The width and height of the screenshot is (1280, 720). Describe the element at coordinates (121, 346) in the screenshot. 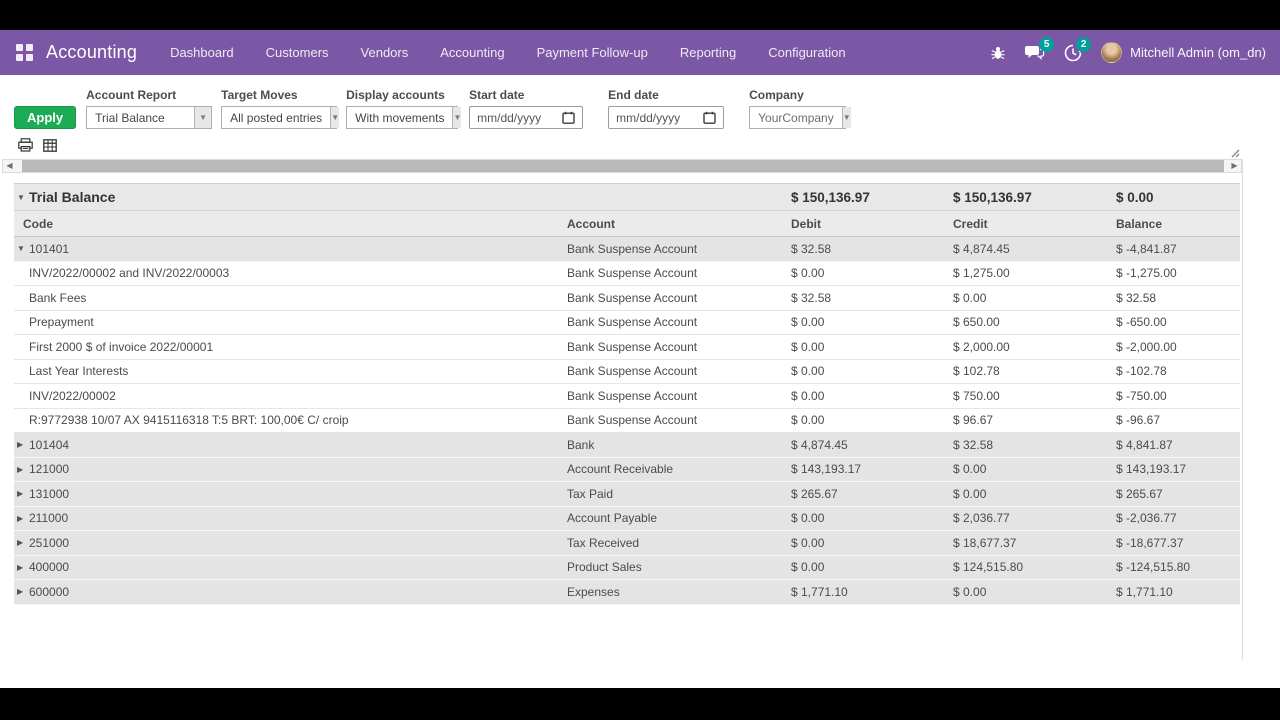

I see `row-label: First 2000 $ of invoice 2022/00001` at that location.